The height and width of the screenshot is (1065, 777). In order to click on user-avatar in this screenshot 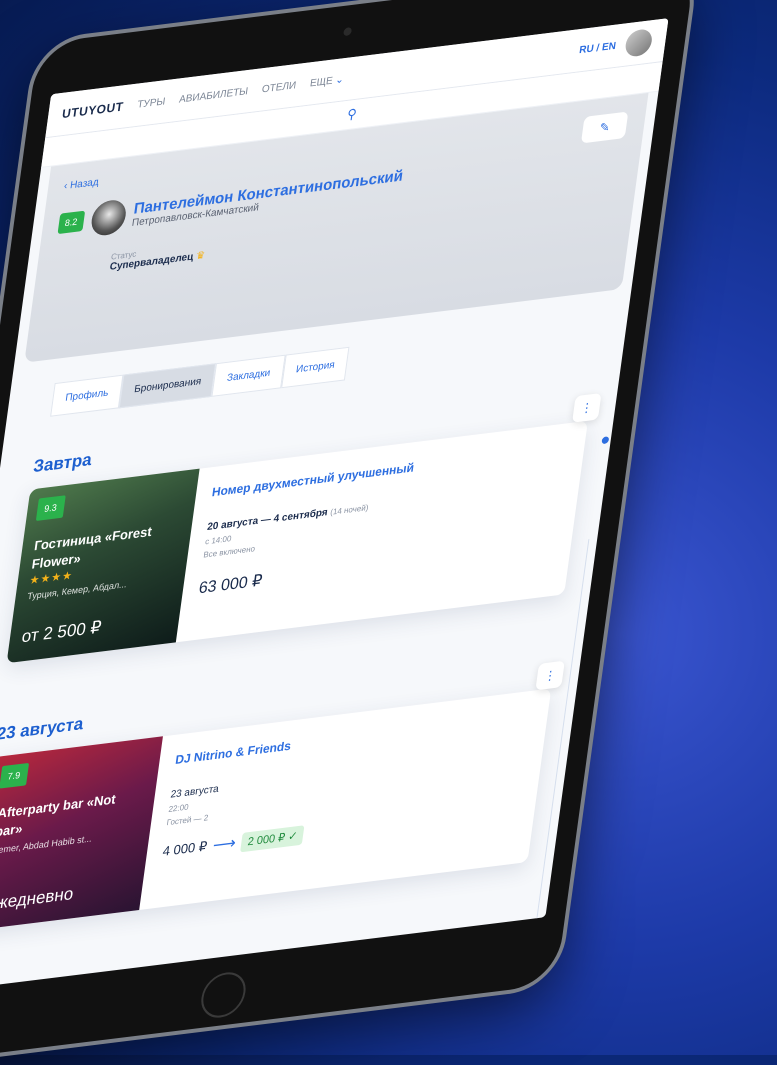, I will do `click(638, 43)`.